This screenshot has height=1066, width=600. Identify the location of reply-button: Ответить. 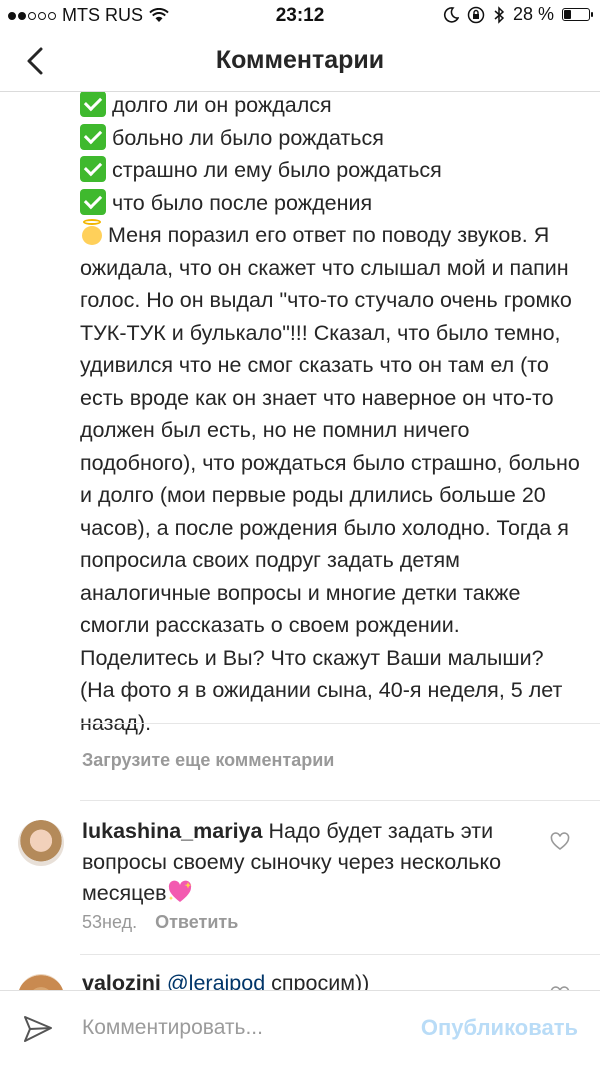
(196, 922).